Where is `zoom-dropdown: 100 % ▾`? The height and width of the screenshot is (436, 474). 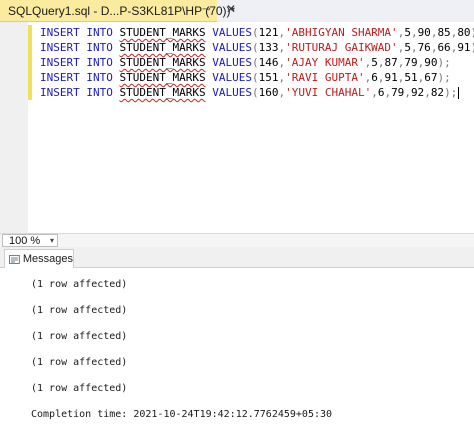
zoom-dropdown: 100 % ▾ is located at coordinates (30, 240).